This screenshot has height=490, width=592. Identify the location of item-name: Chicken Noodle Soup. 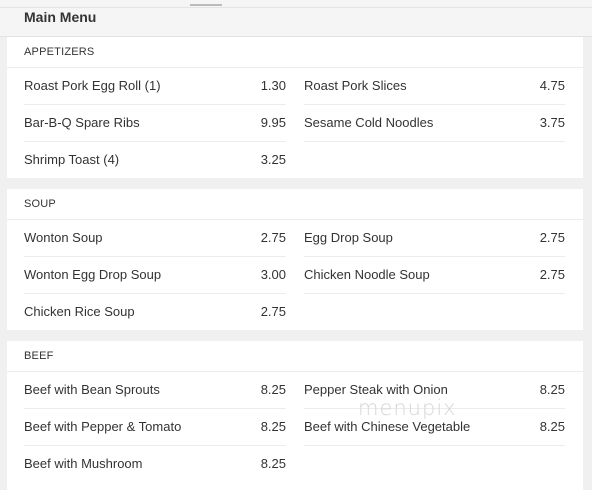
(367, 274).